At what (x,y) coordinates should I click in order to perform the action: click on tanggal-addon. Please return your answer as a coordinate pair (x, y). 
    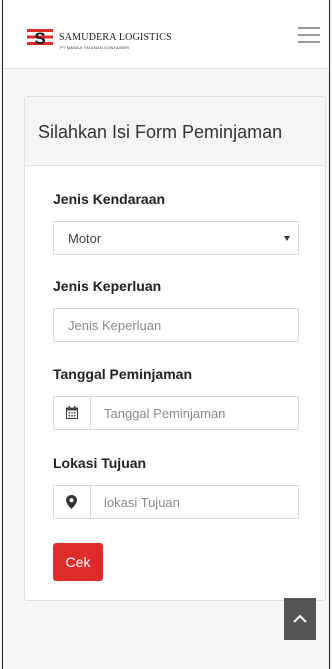
    Looking at the image, I should click on (72, 413).